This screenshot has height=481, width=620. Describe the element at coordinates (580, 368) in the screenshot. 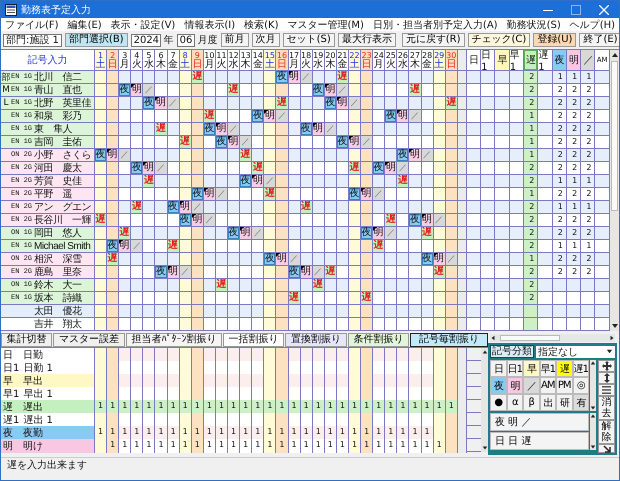

I see `symbol-button: 遅1` at that location.